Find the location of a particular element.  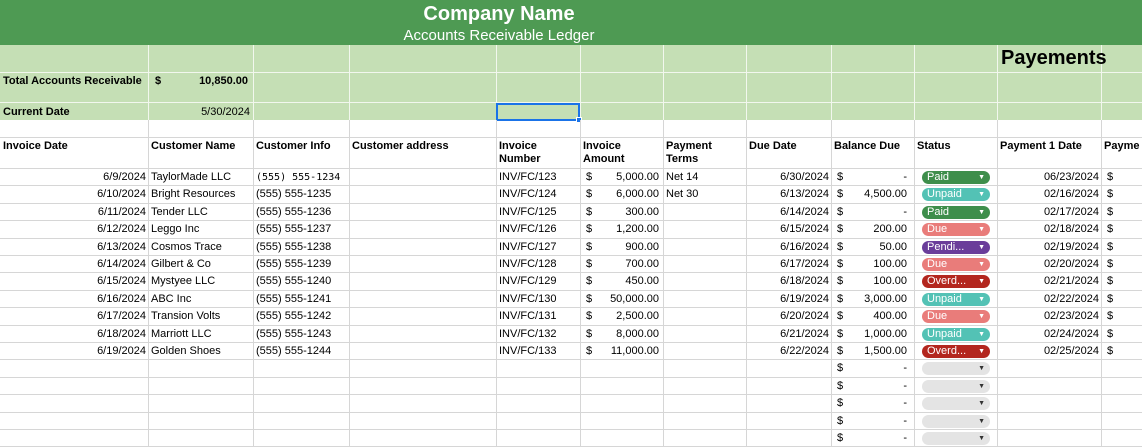

invoice-number-cell: INV/FC/125 is located at coordinates (539, 212).